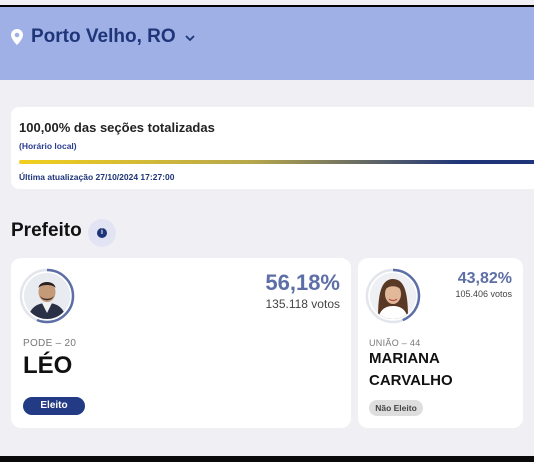 This screenshot has height=462, width=534. I want to click on local-time-label: (Horário local), so click(48, 146).